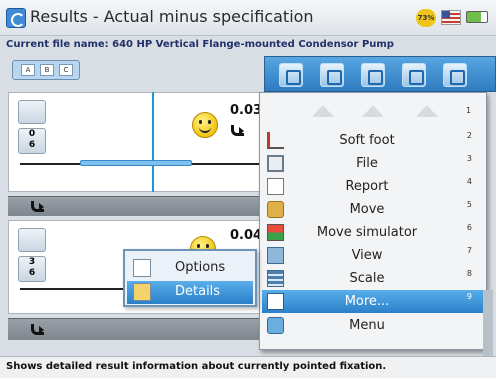 This screenshot has width=496, height=378. What do you see at coordinates (332, 75) in the screenshot?
I see `grid-icon` at bounding box center [332, 75].